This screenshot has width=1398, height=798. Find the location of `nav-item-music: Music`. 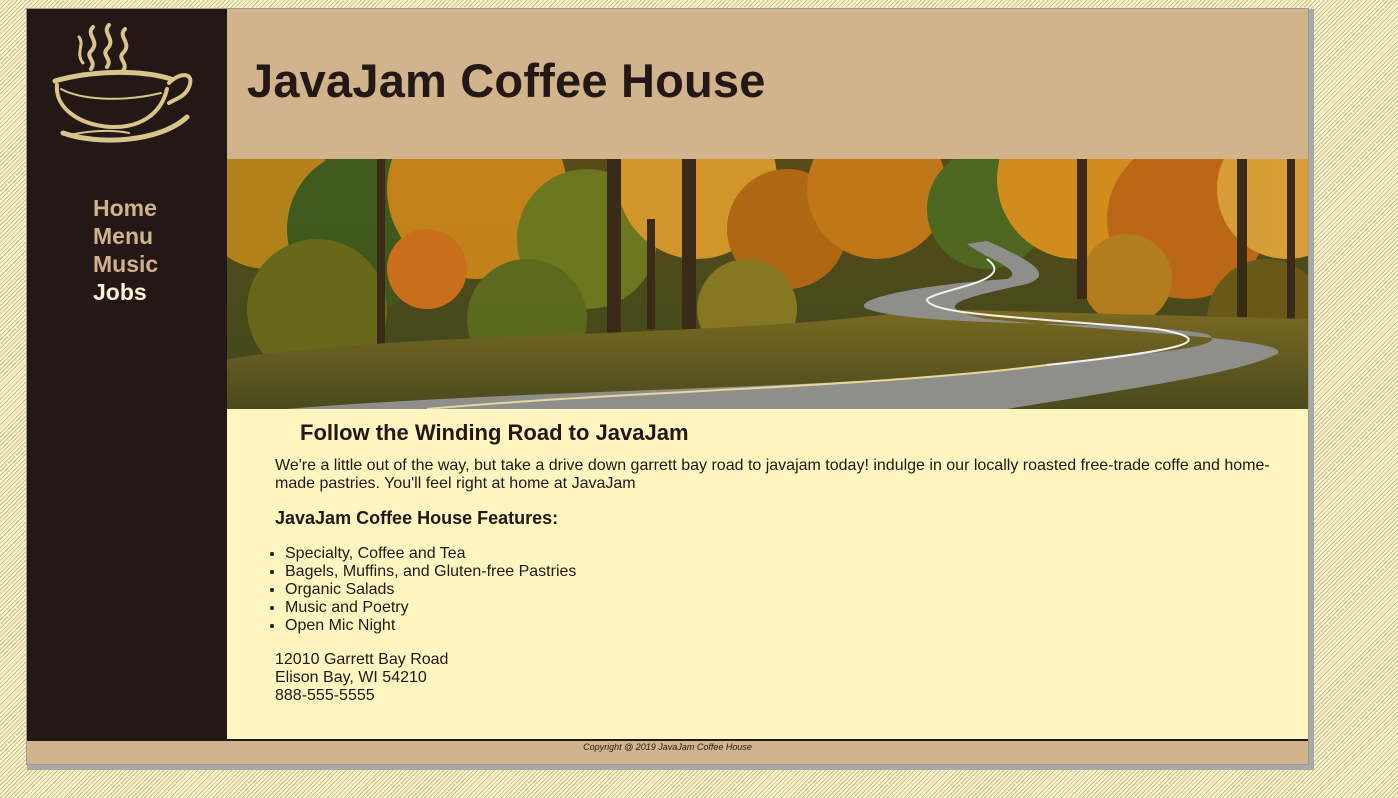

nav-item-music: Music is located at coordinates (125, 264).